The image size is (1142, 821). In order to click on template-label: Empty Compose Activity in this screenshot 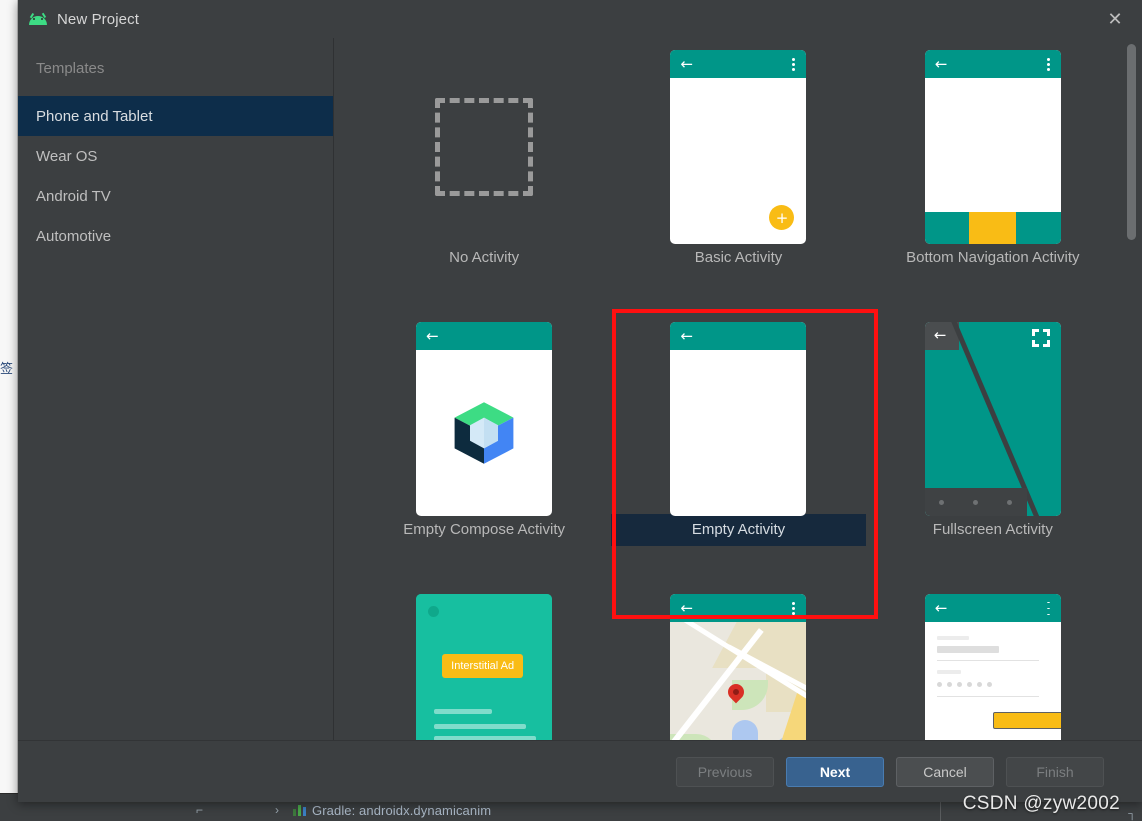, I will do `click(484, 529)`.